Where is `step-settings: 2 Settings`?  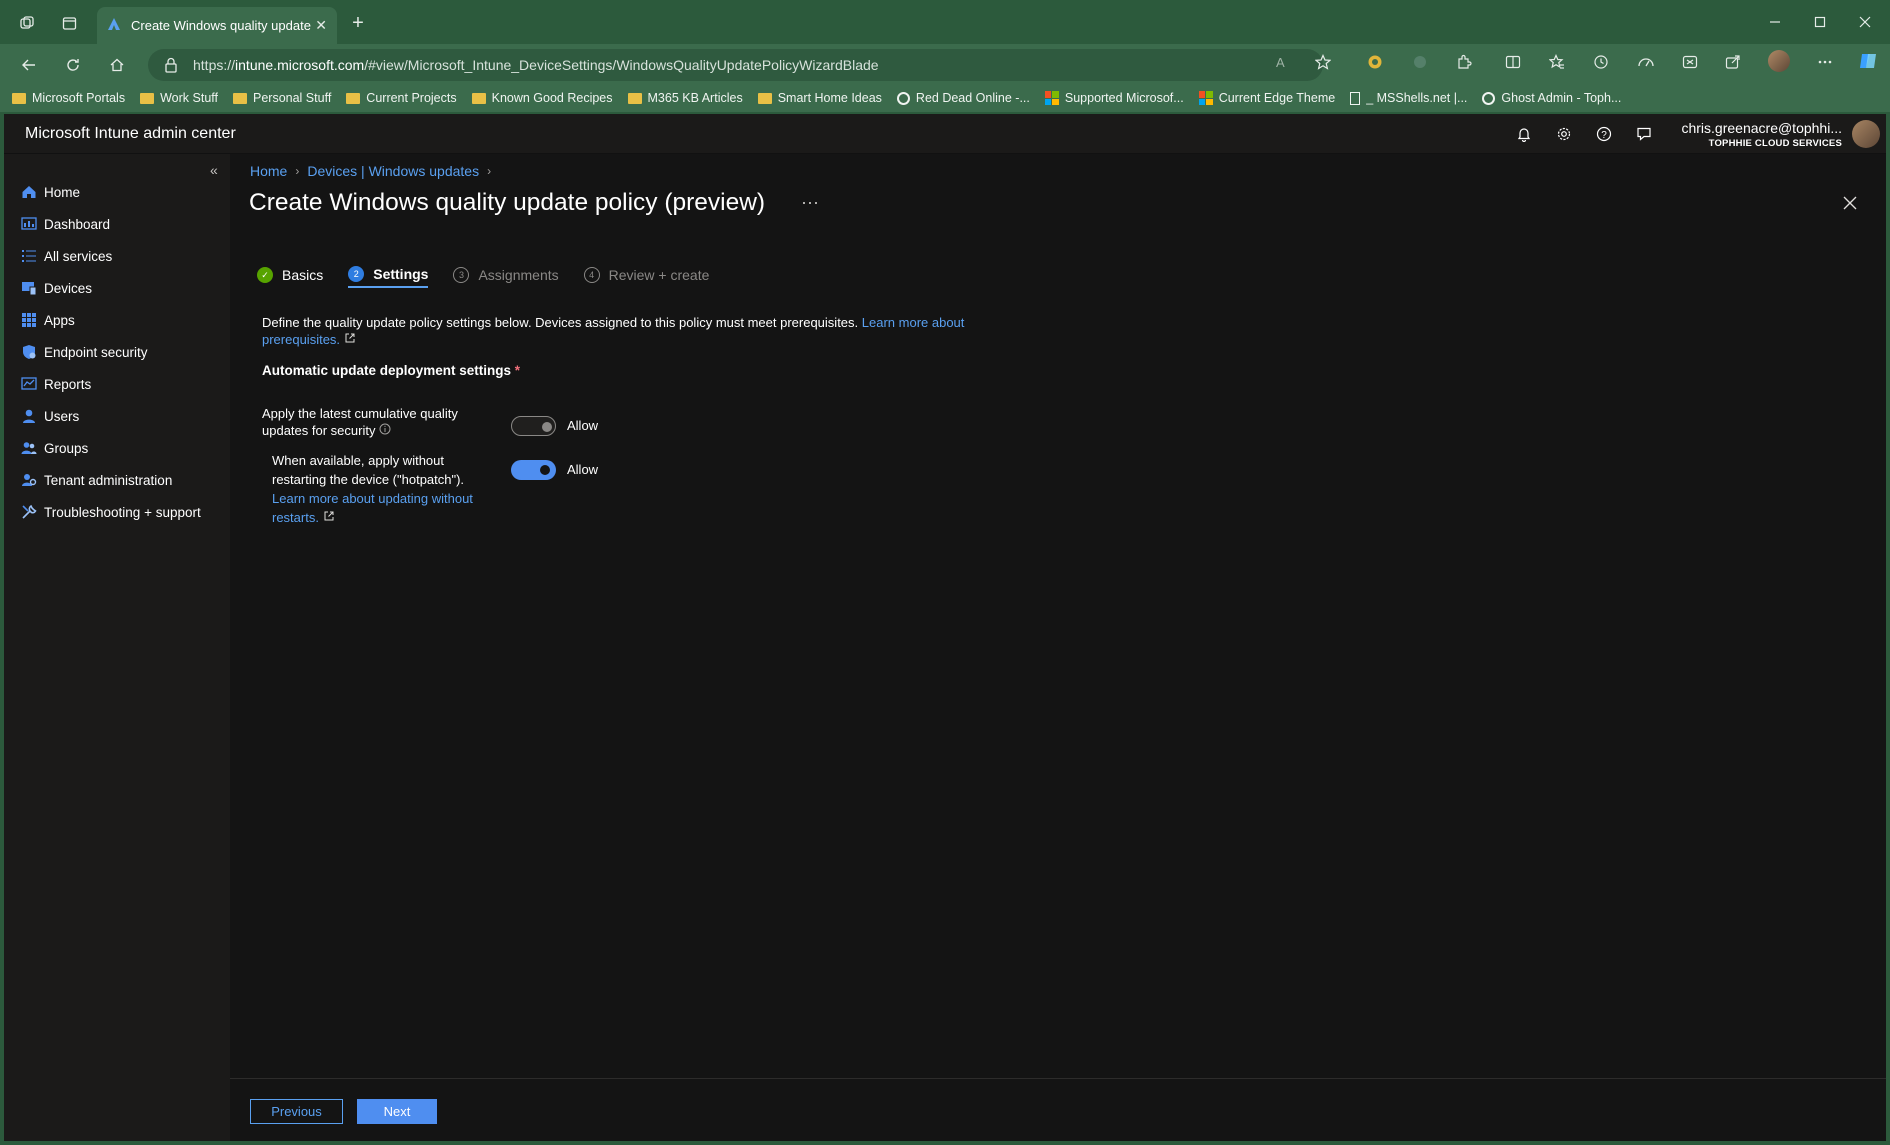 step-settings: 2 Settings is located at coordinates (388, 275).